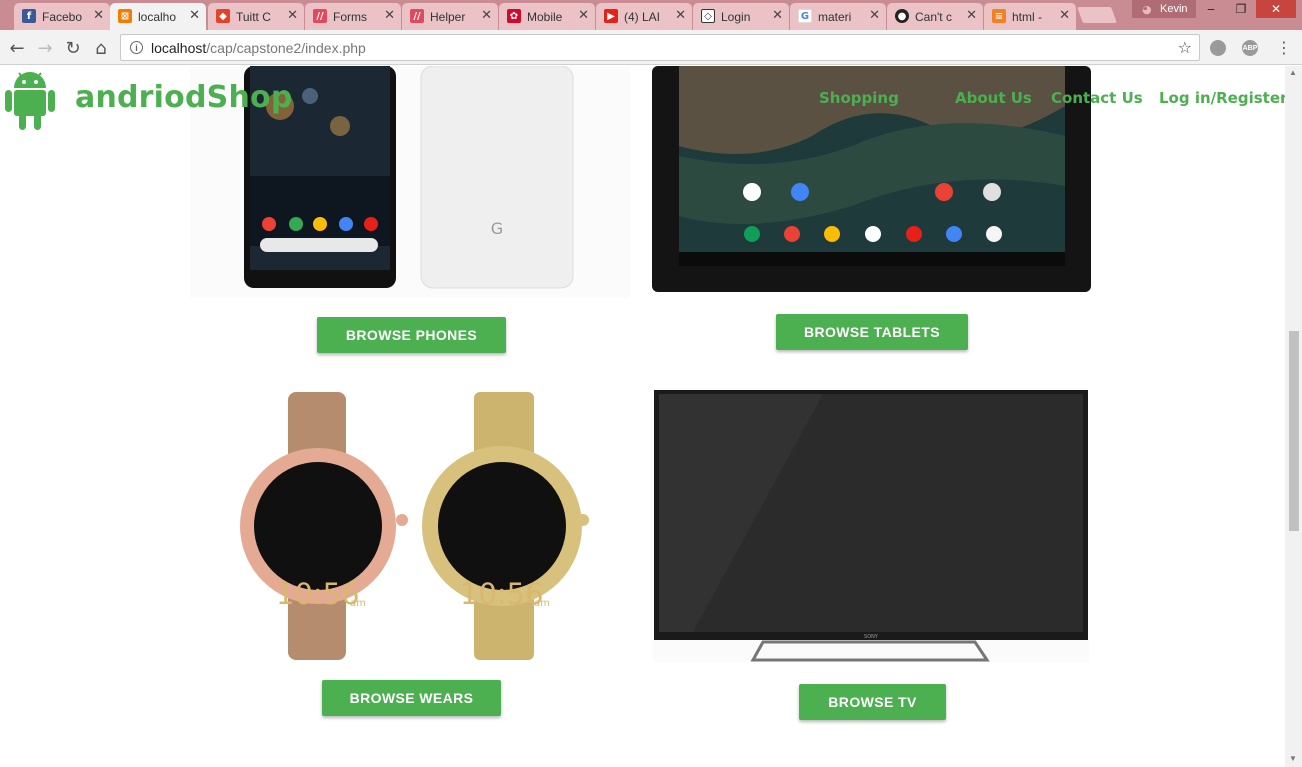  What do you see at coordinates (184, 97) in the screenshot?
I see `site-brand: andriodShop` at bounding box center [184, 97].